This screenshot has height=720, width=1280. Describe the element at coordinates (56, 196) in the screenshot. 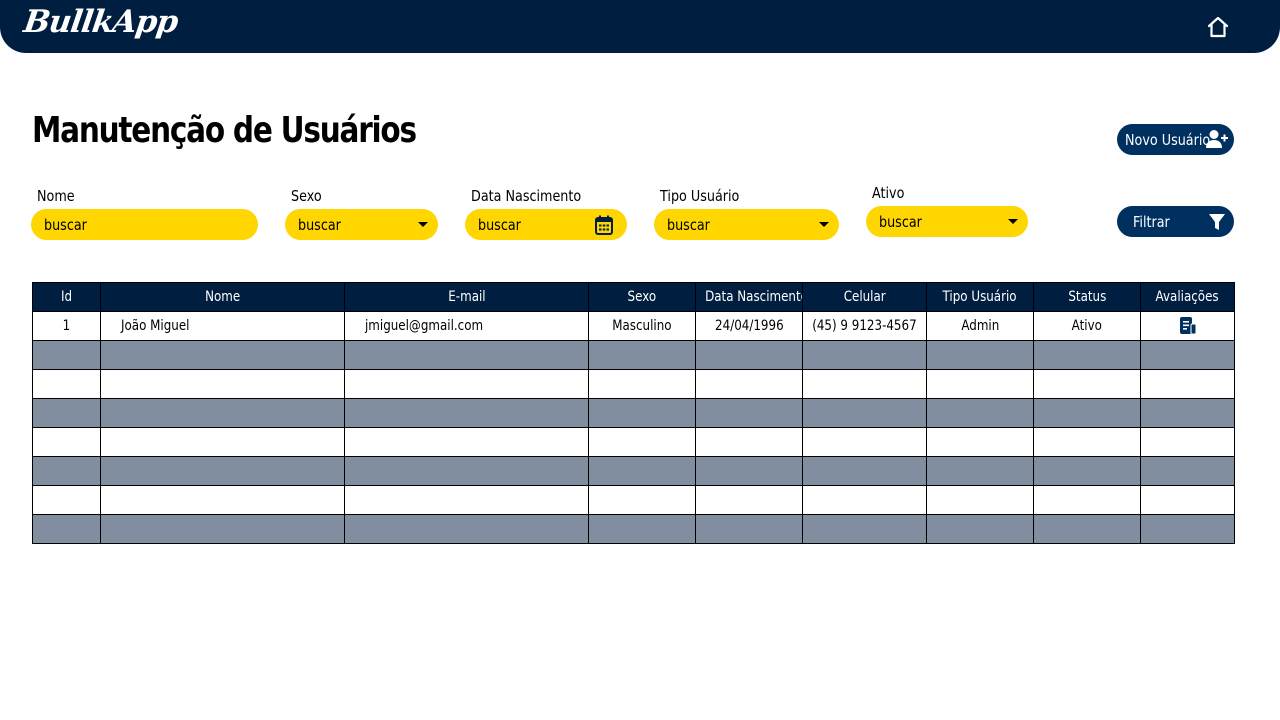

I see `filter-nome-label: Nome` at that location.